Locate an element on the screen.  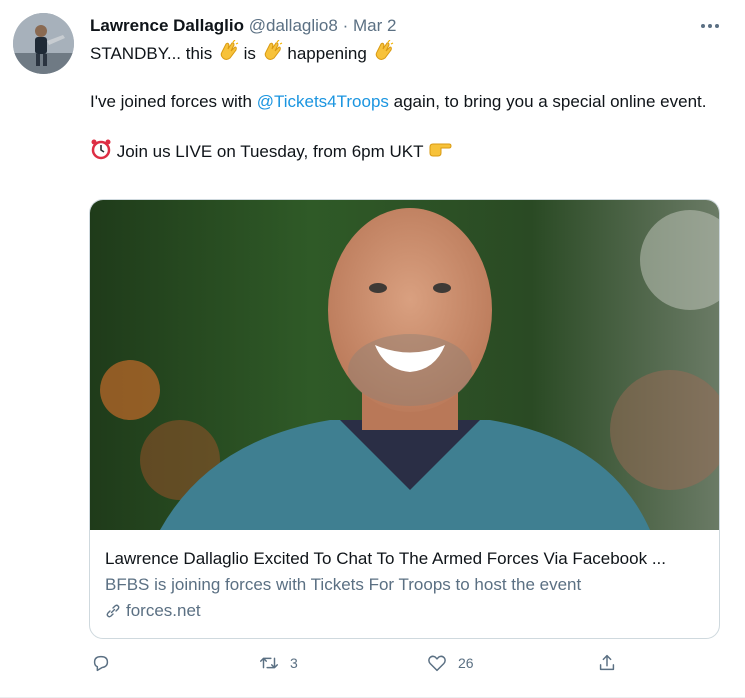
action-bar: 3 26 is located at coordinates (410, 667).